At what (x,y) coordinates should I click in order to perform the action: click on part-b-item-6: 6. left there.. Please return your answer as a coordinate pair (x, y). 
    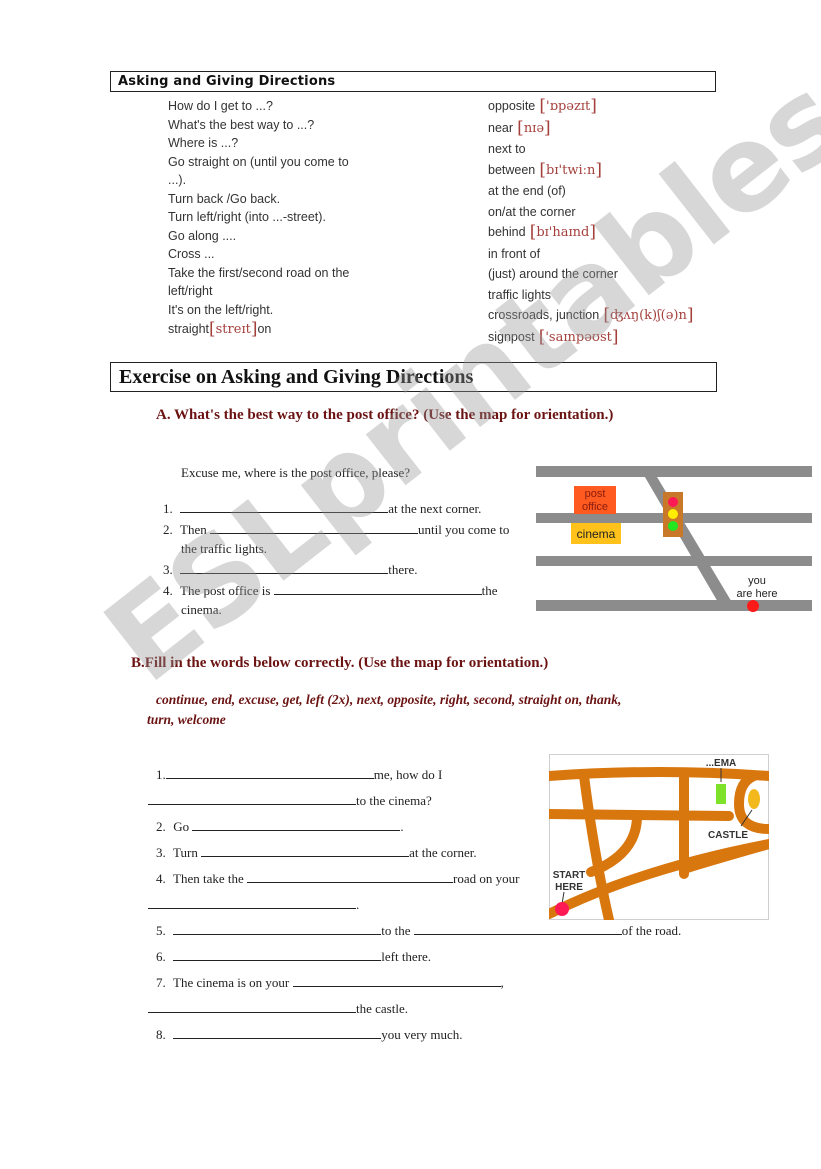
    Looking at the image, I should click on (294, 955).